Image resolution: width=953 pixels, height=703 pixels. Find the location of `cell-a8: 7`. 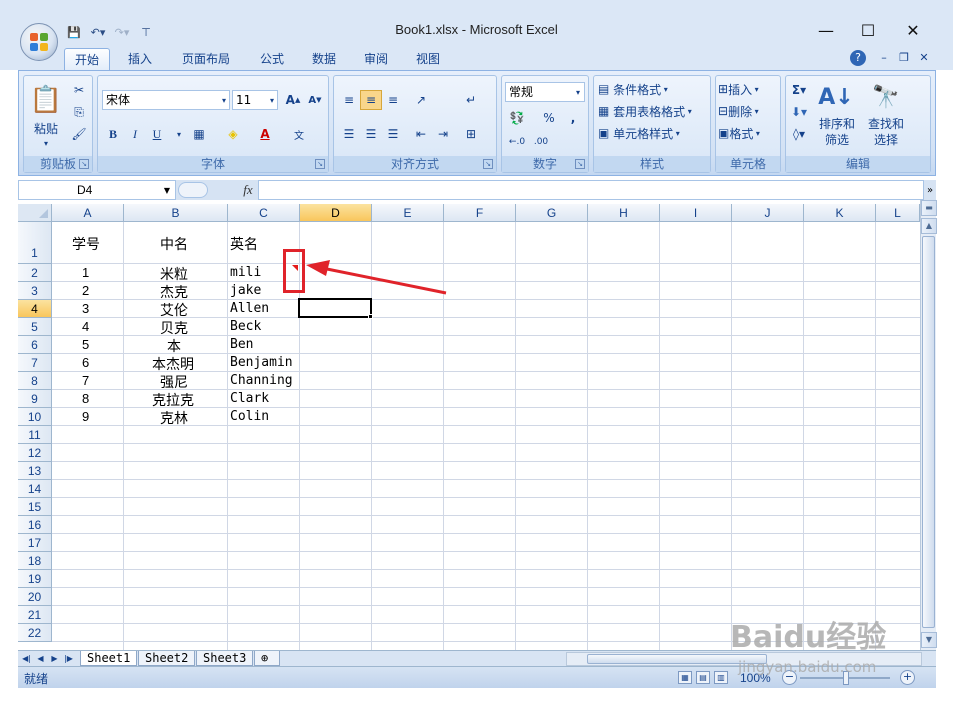

cell-a8: 7 is located at coordinates (85, 380).